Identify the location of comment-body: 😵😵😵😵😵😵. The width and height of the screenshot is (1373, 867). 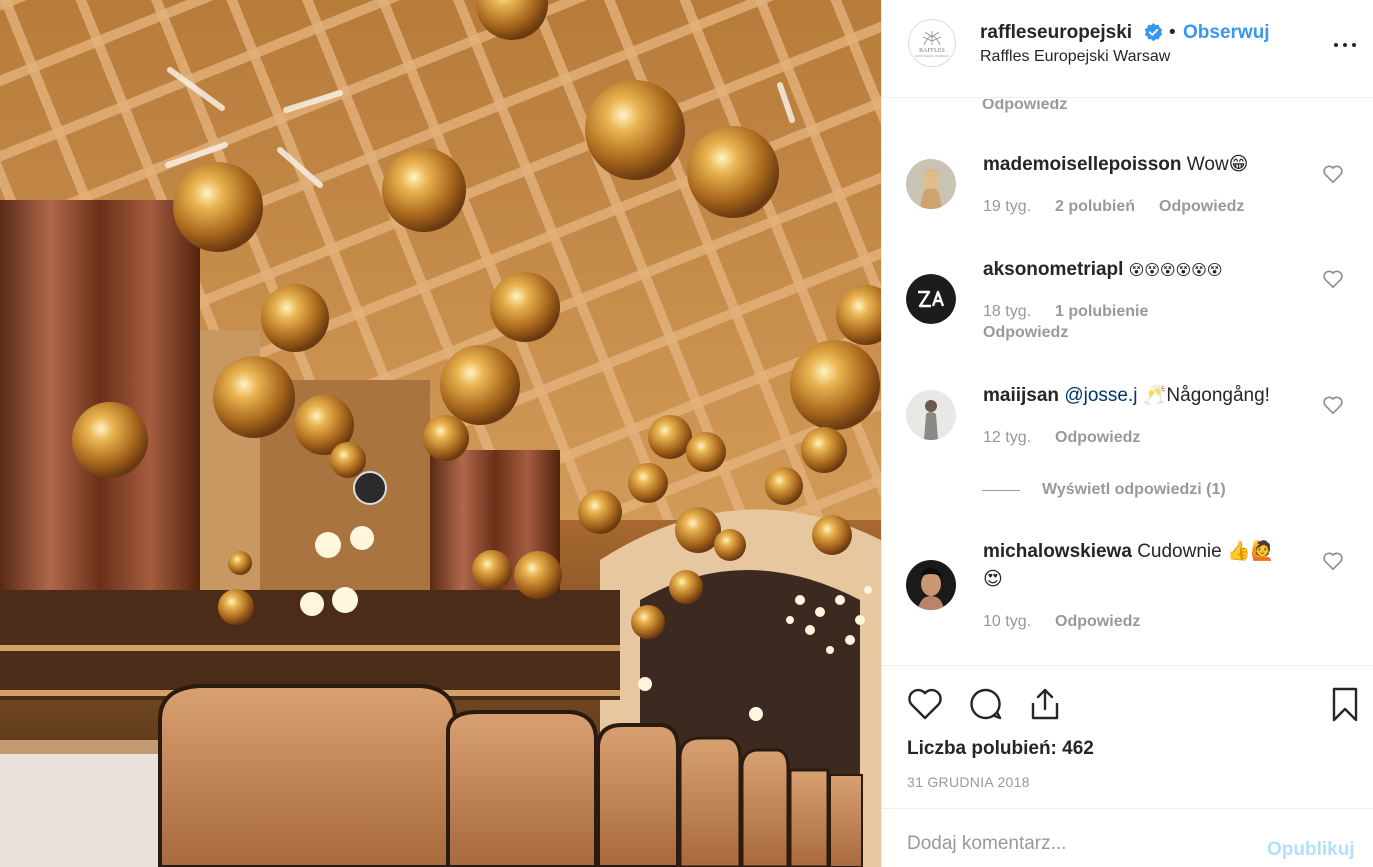
(1175, 270).